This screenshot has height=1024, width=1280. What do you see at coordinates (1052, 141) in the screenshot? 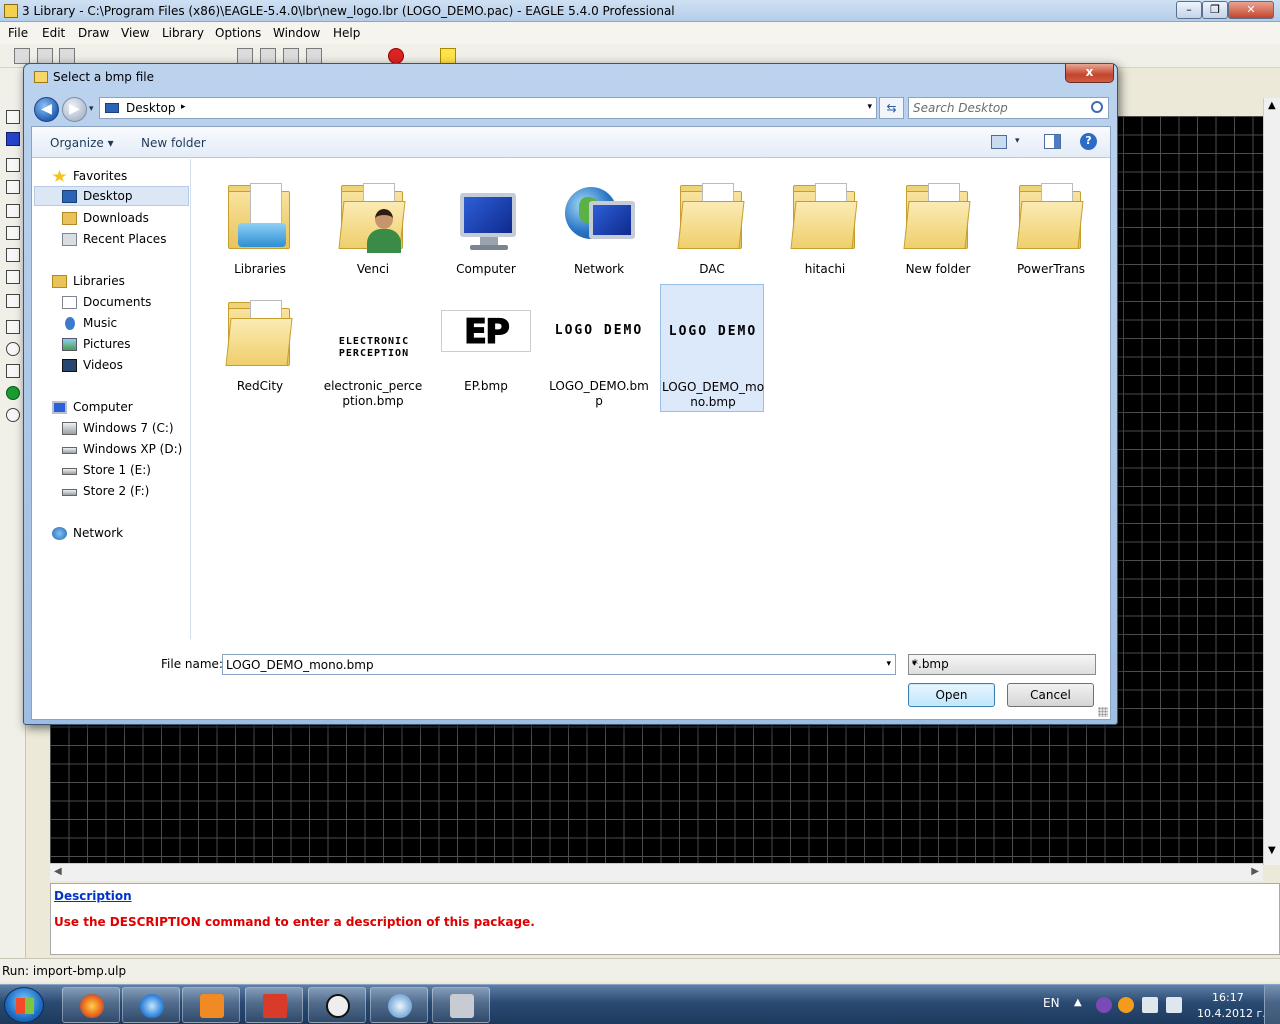
I see `preview-pane-icon` at bounding box center [1052, 141].